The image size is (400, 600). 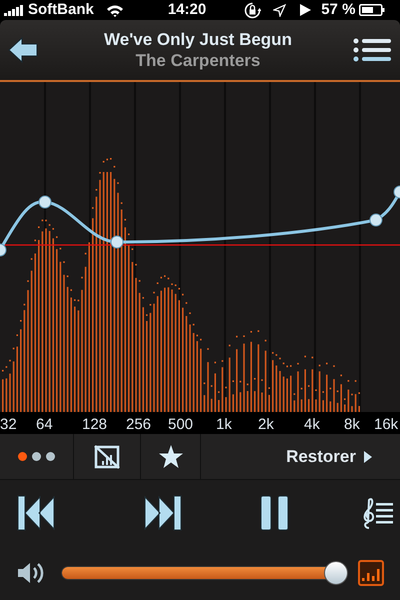 I want to click on carrier-name: SoftBank, so click(x=61, y=10).